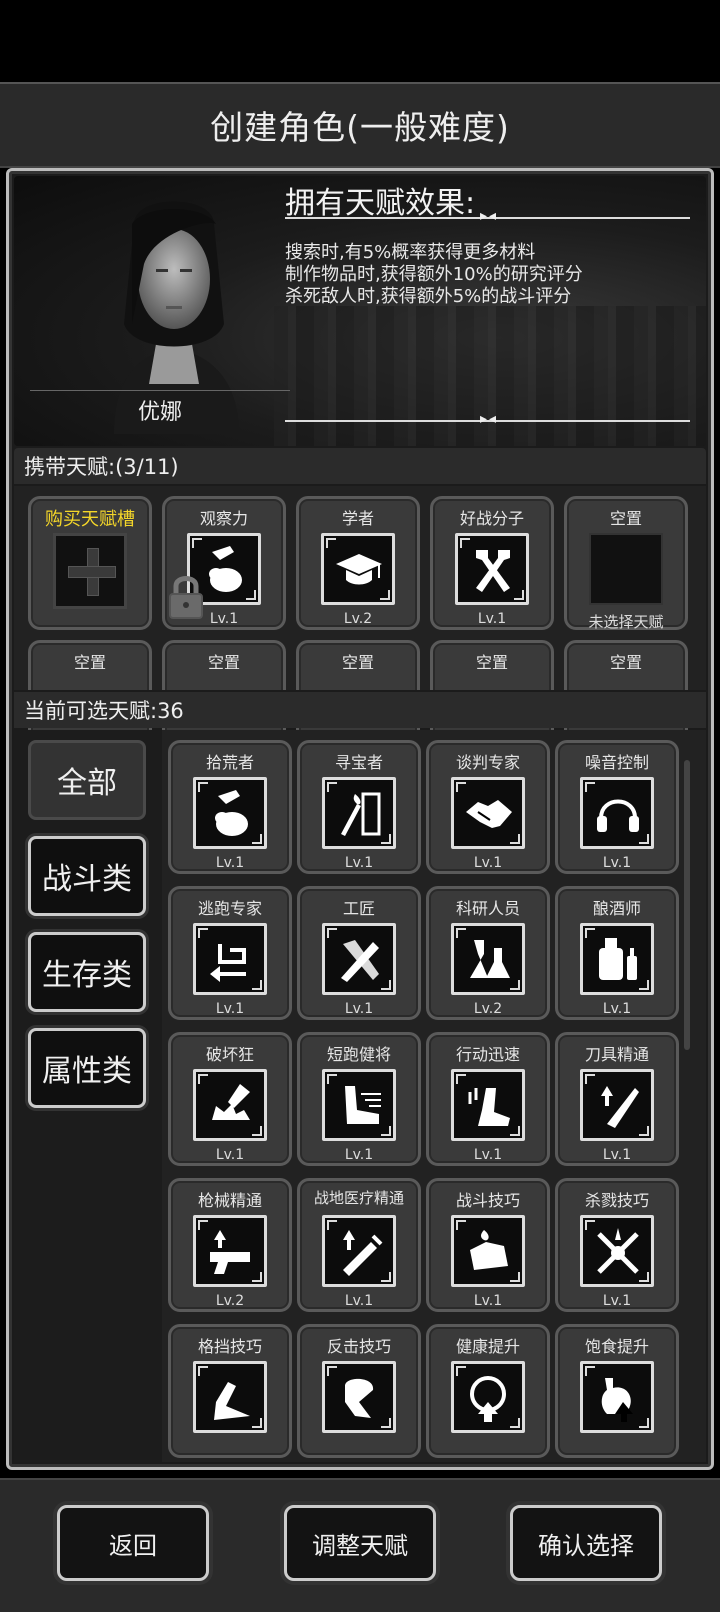 This screenshot has width=720, height=1612. What do you see at coordinates (487, 216) in the screenshot?
I see `effects-divider-top` at bounding box center [487, 216].